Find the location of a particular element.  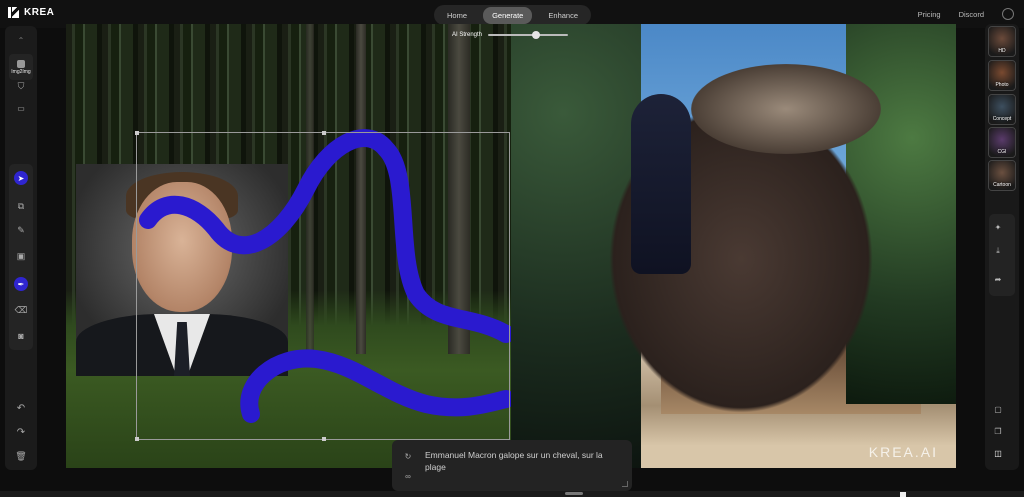

style-label: CGI is located at coordinates (1002, 152).